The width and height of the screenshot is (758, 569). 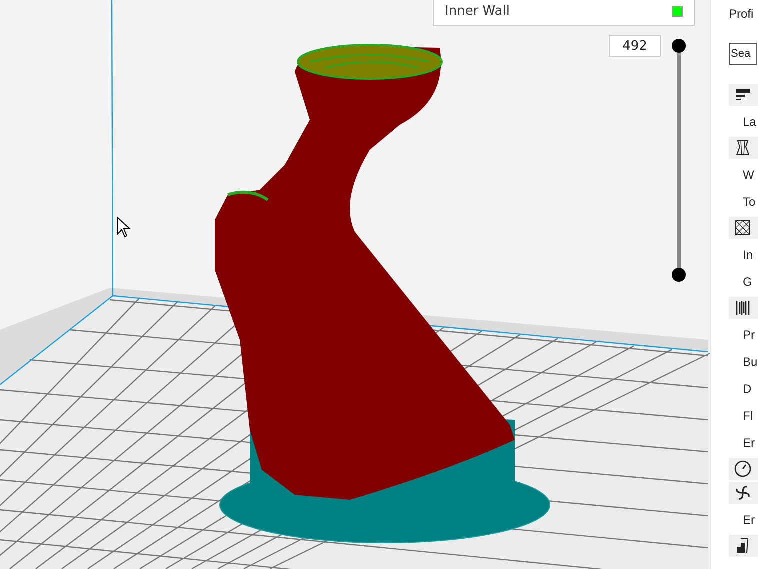 I want to click on setting-label: Fl, so click(x=748, y=416).